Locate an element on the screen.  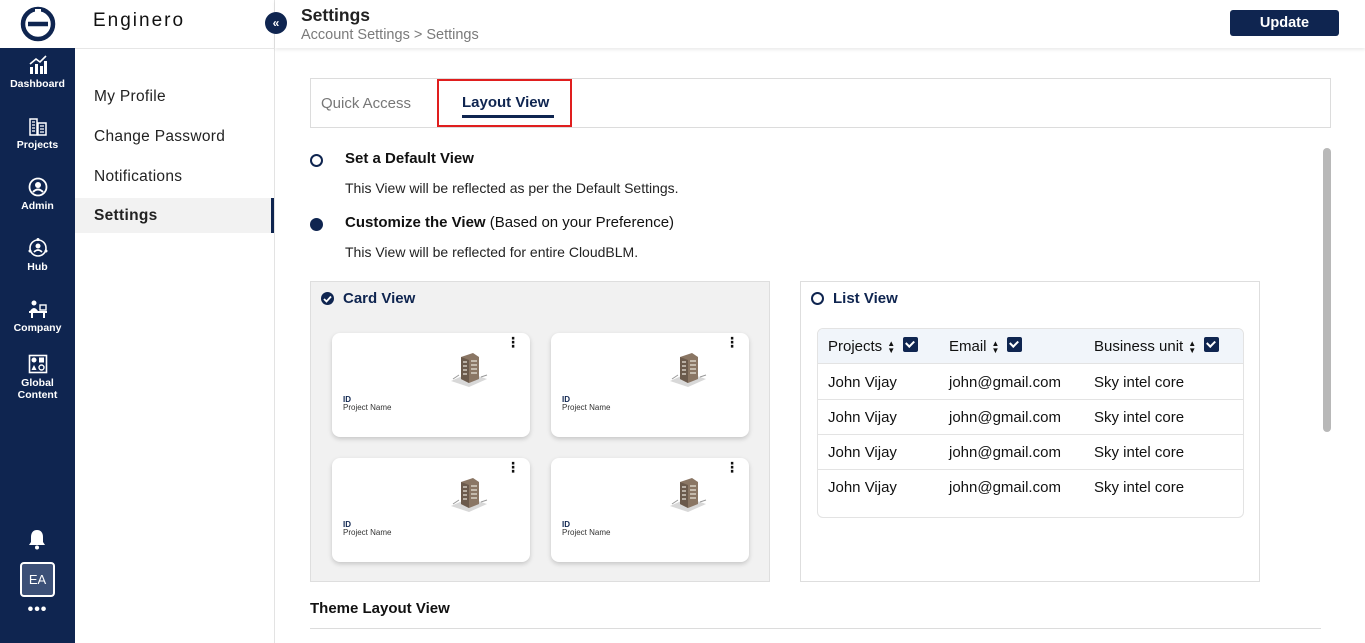
rail-item-admin: Admin is located at coordinates (37, 194).